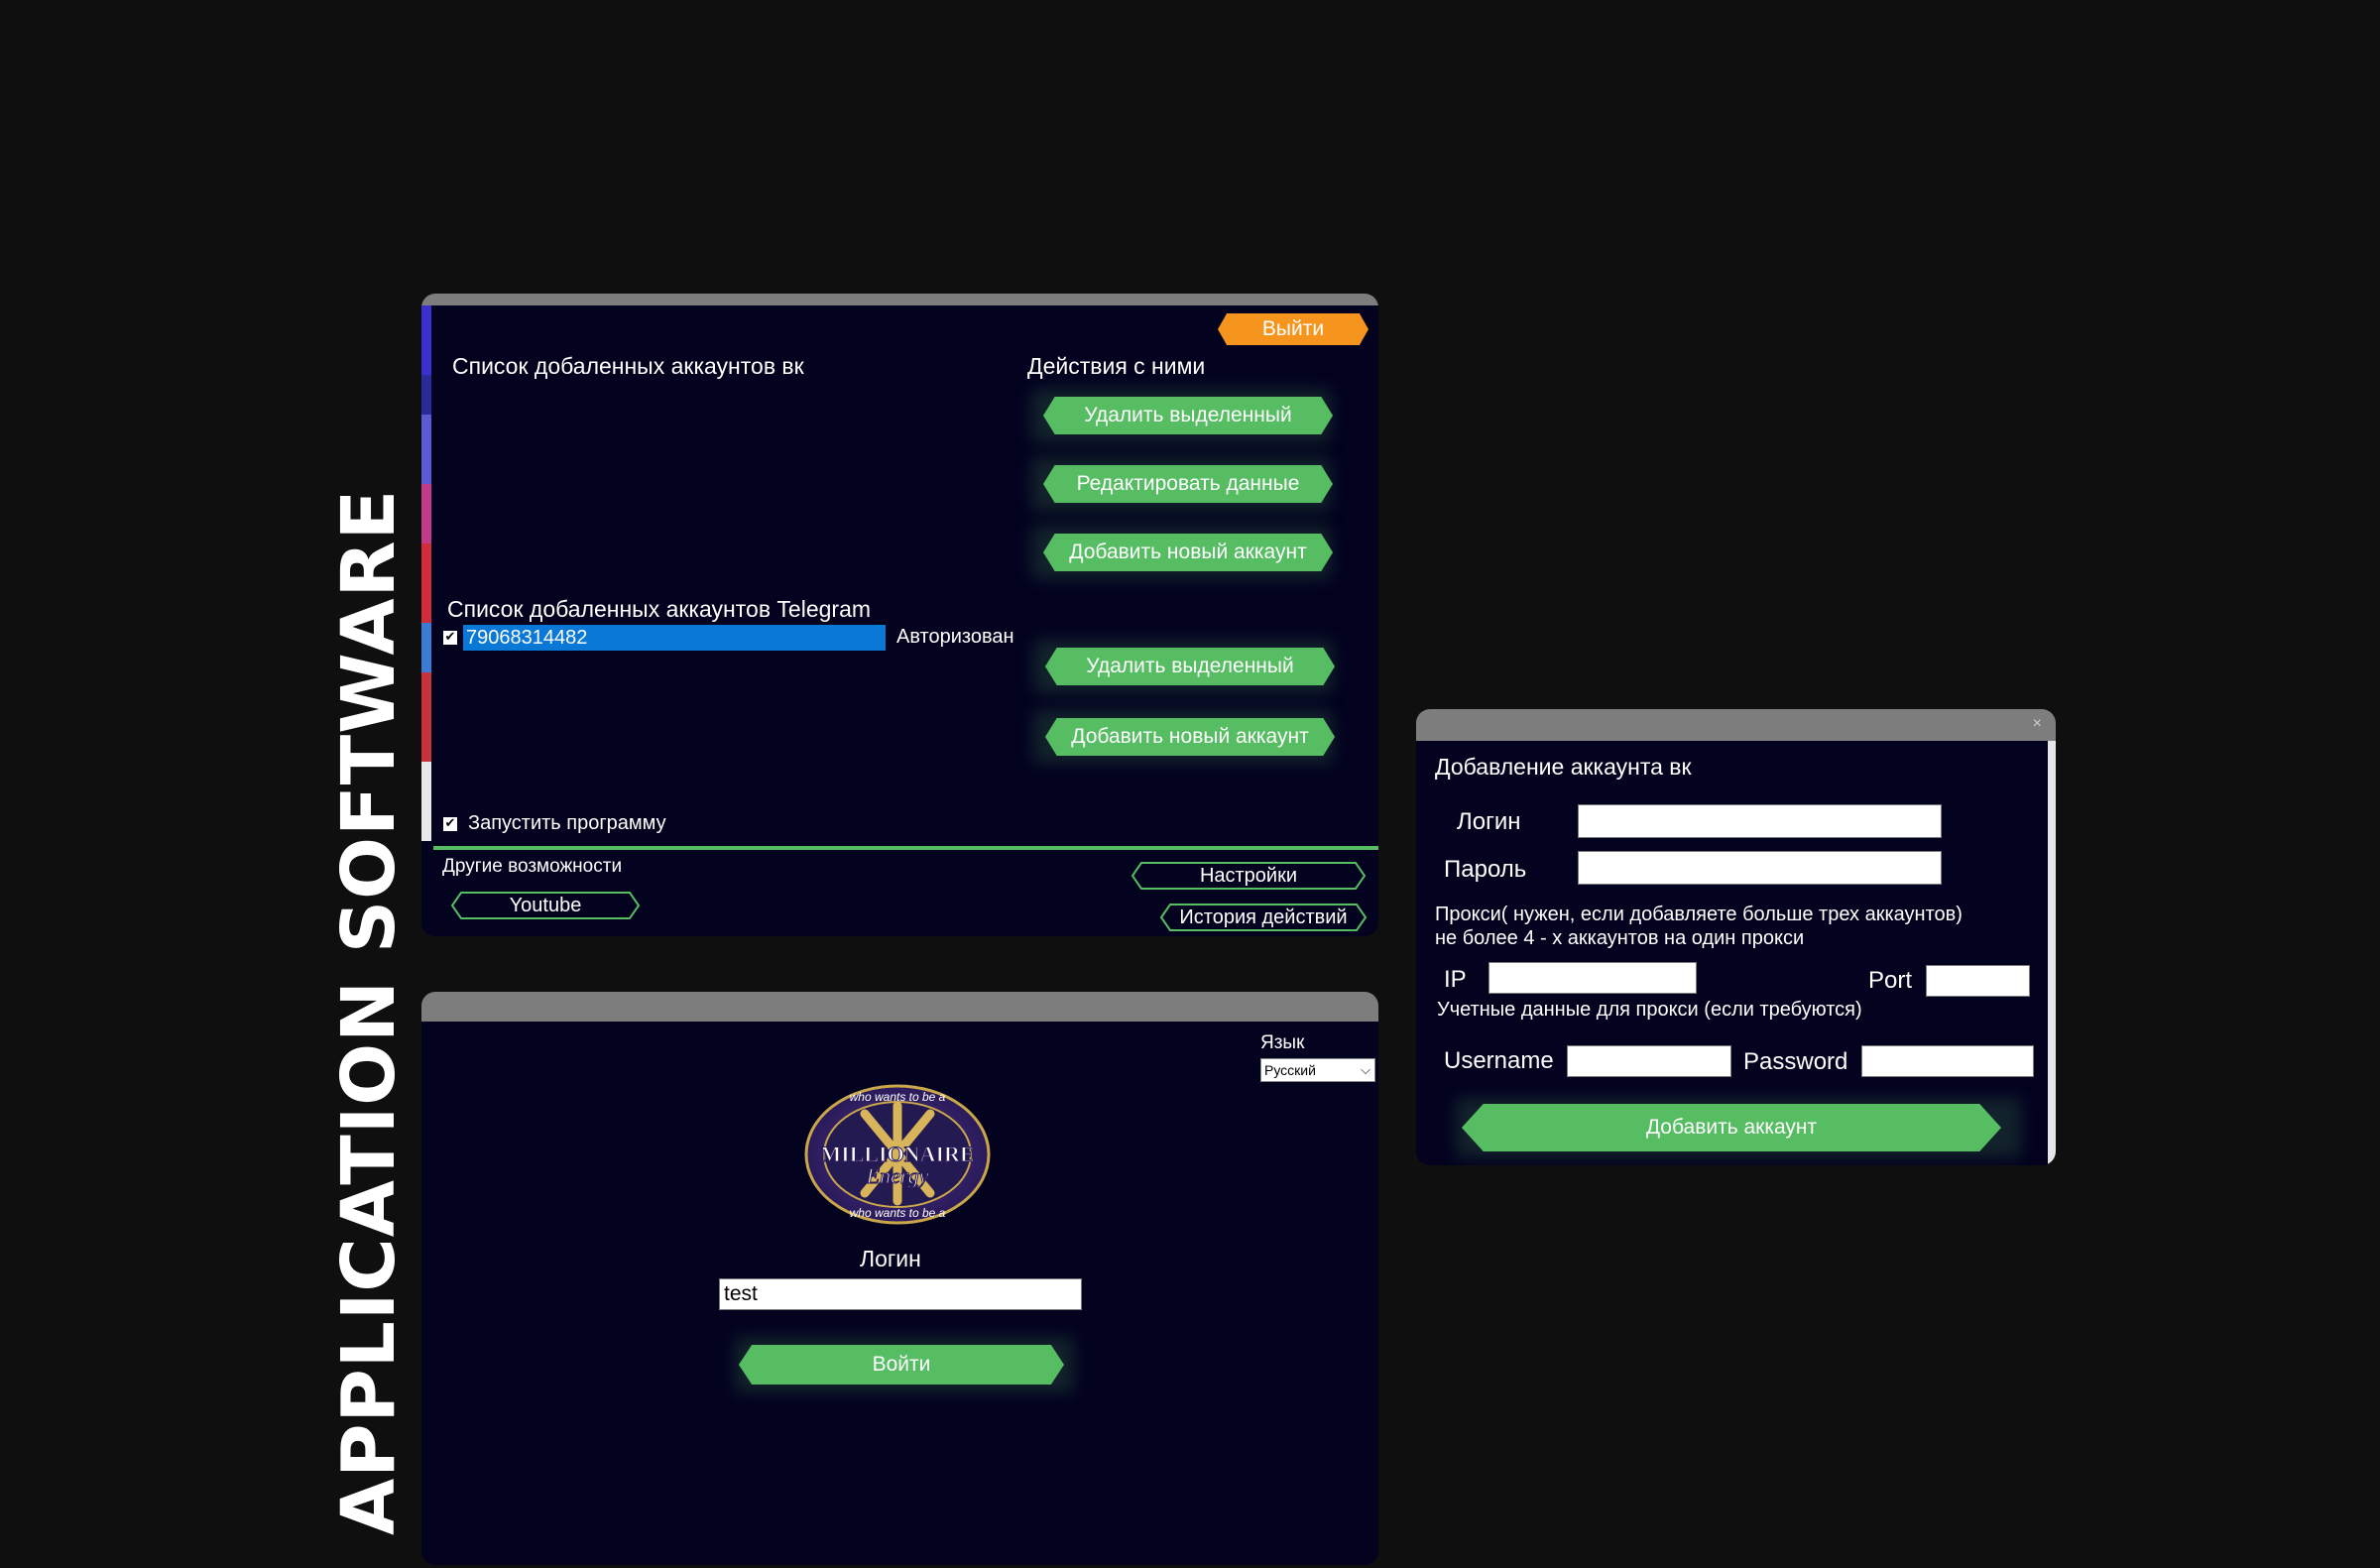 This screenshot has height=1568, width=2380. Describe the element at coordinates (898, 1213) in the screenshot. I see `logo-text-bottom: who wants to be a` at that location.